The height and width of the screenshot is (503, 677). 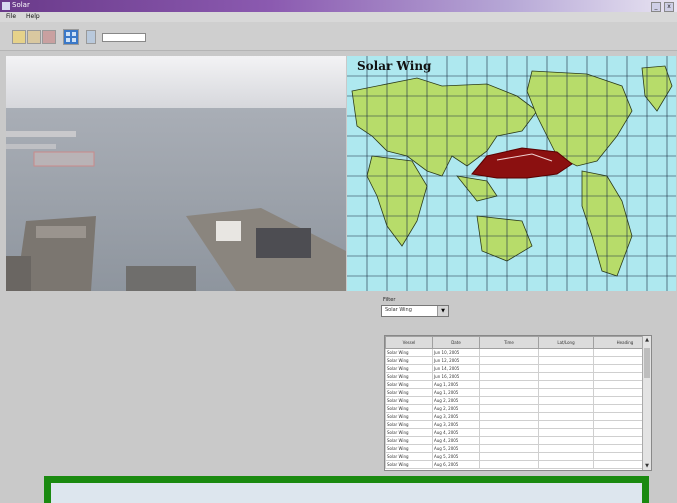 I want to click on layers-icon, so click(x=91, y=37).